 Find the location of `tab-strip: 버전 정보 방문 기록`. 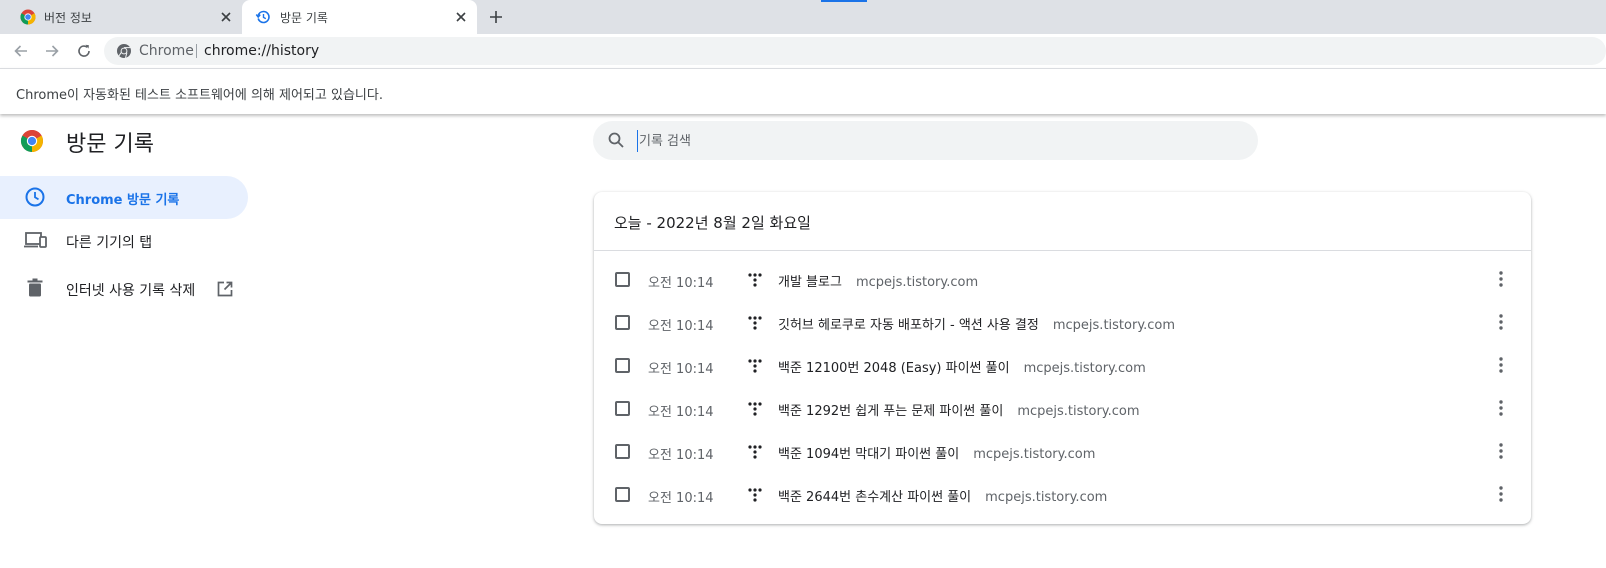

tab-strip: 버전 정보 방문 기록 is located at coordinates (803, 17).